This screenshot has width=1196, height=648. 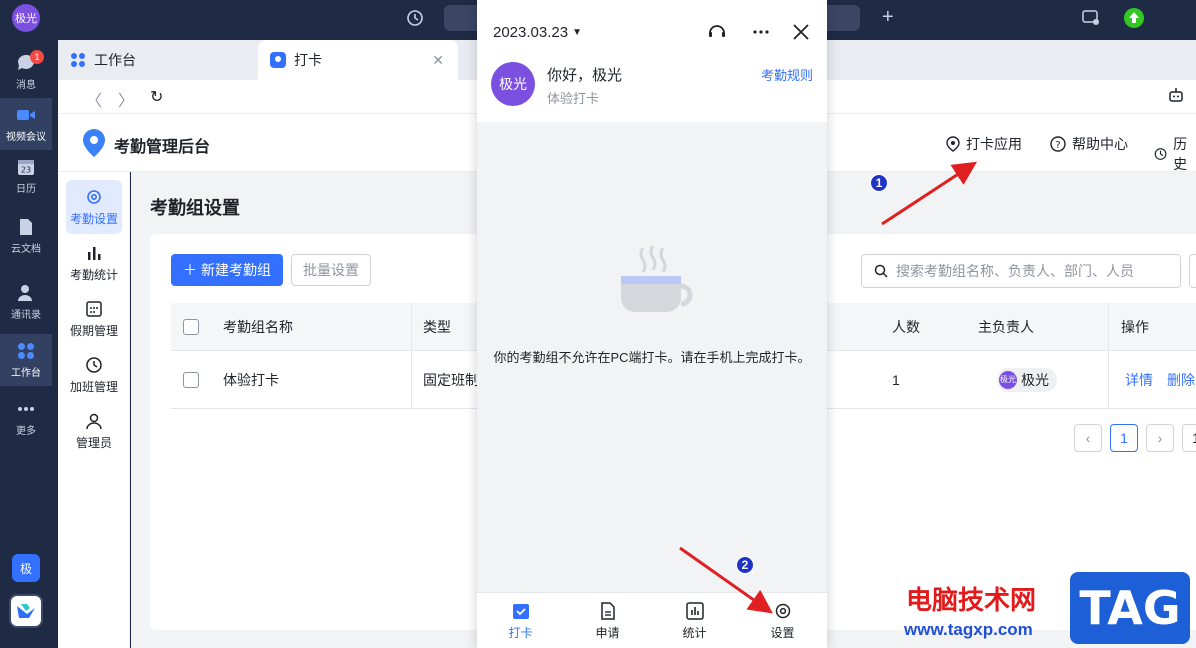 What do you see at coordinates (520, 620) in the screenshot?
I see `nav-punch: 打卡` at bounding box center [520, 620].